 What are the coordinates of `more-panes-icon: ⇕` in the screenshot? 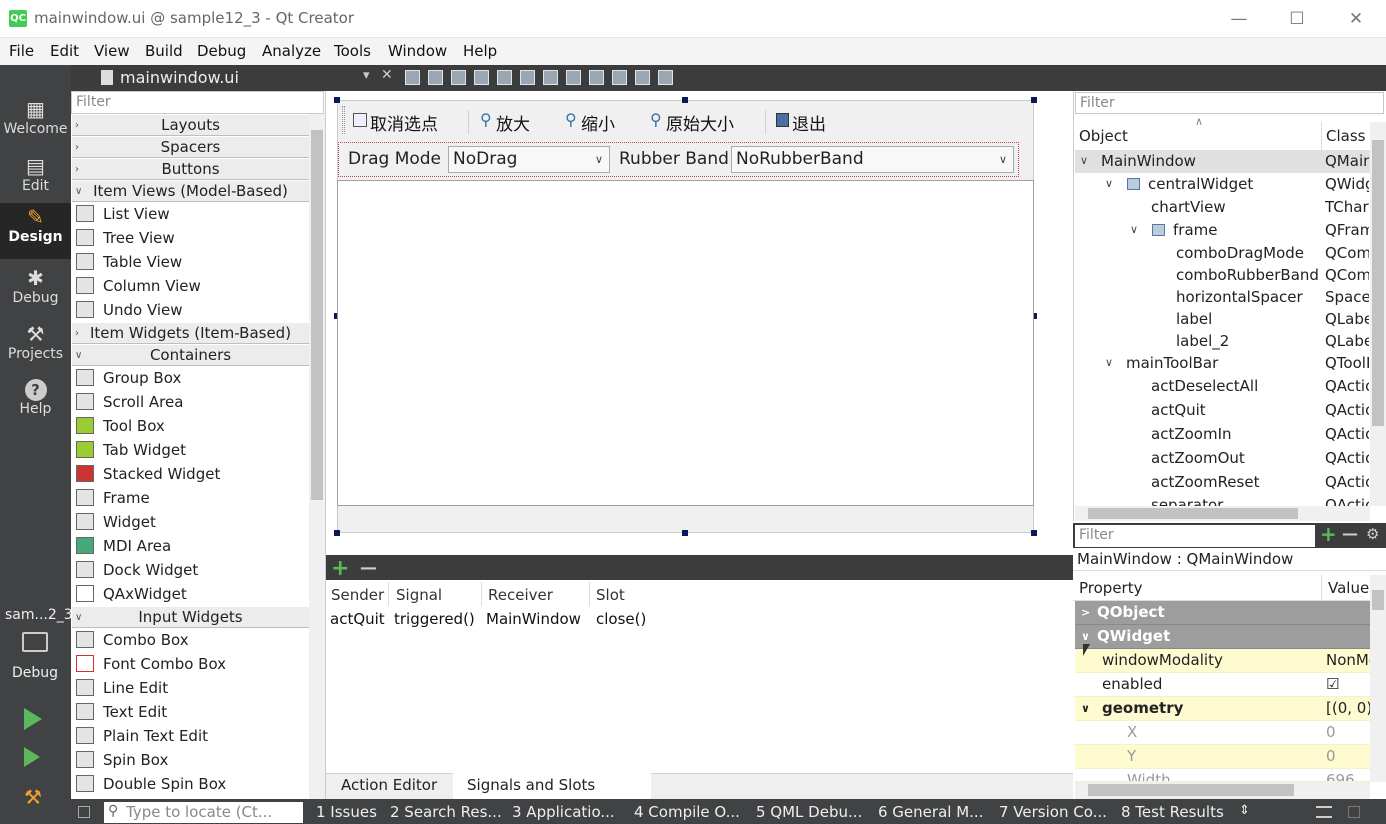 It's located at (1244, 810).